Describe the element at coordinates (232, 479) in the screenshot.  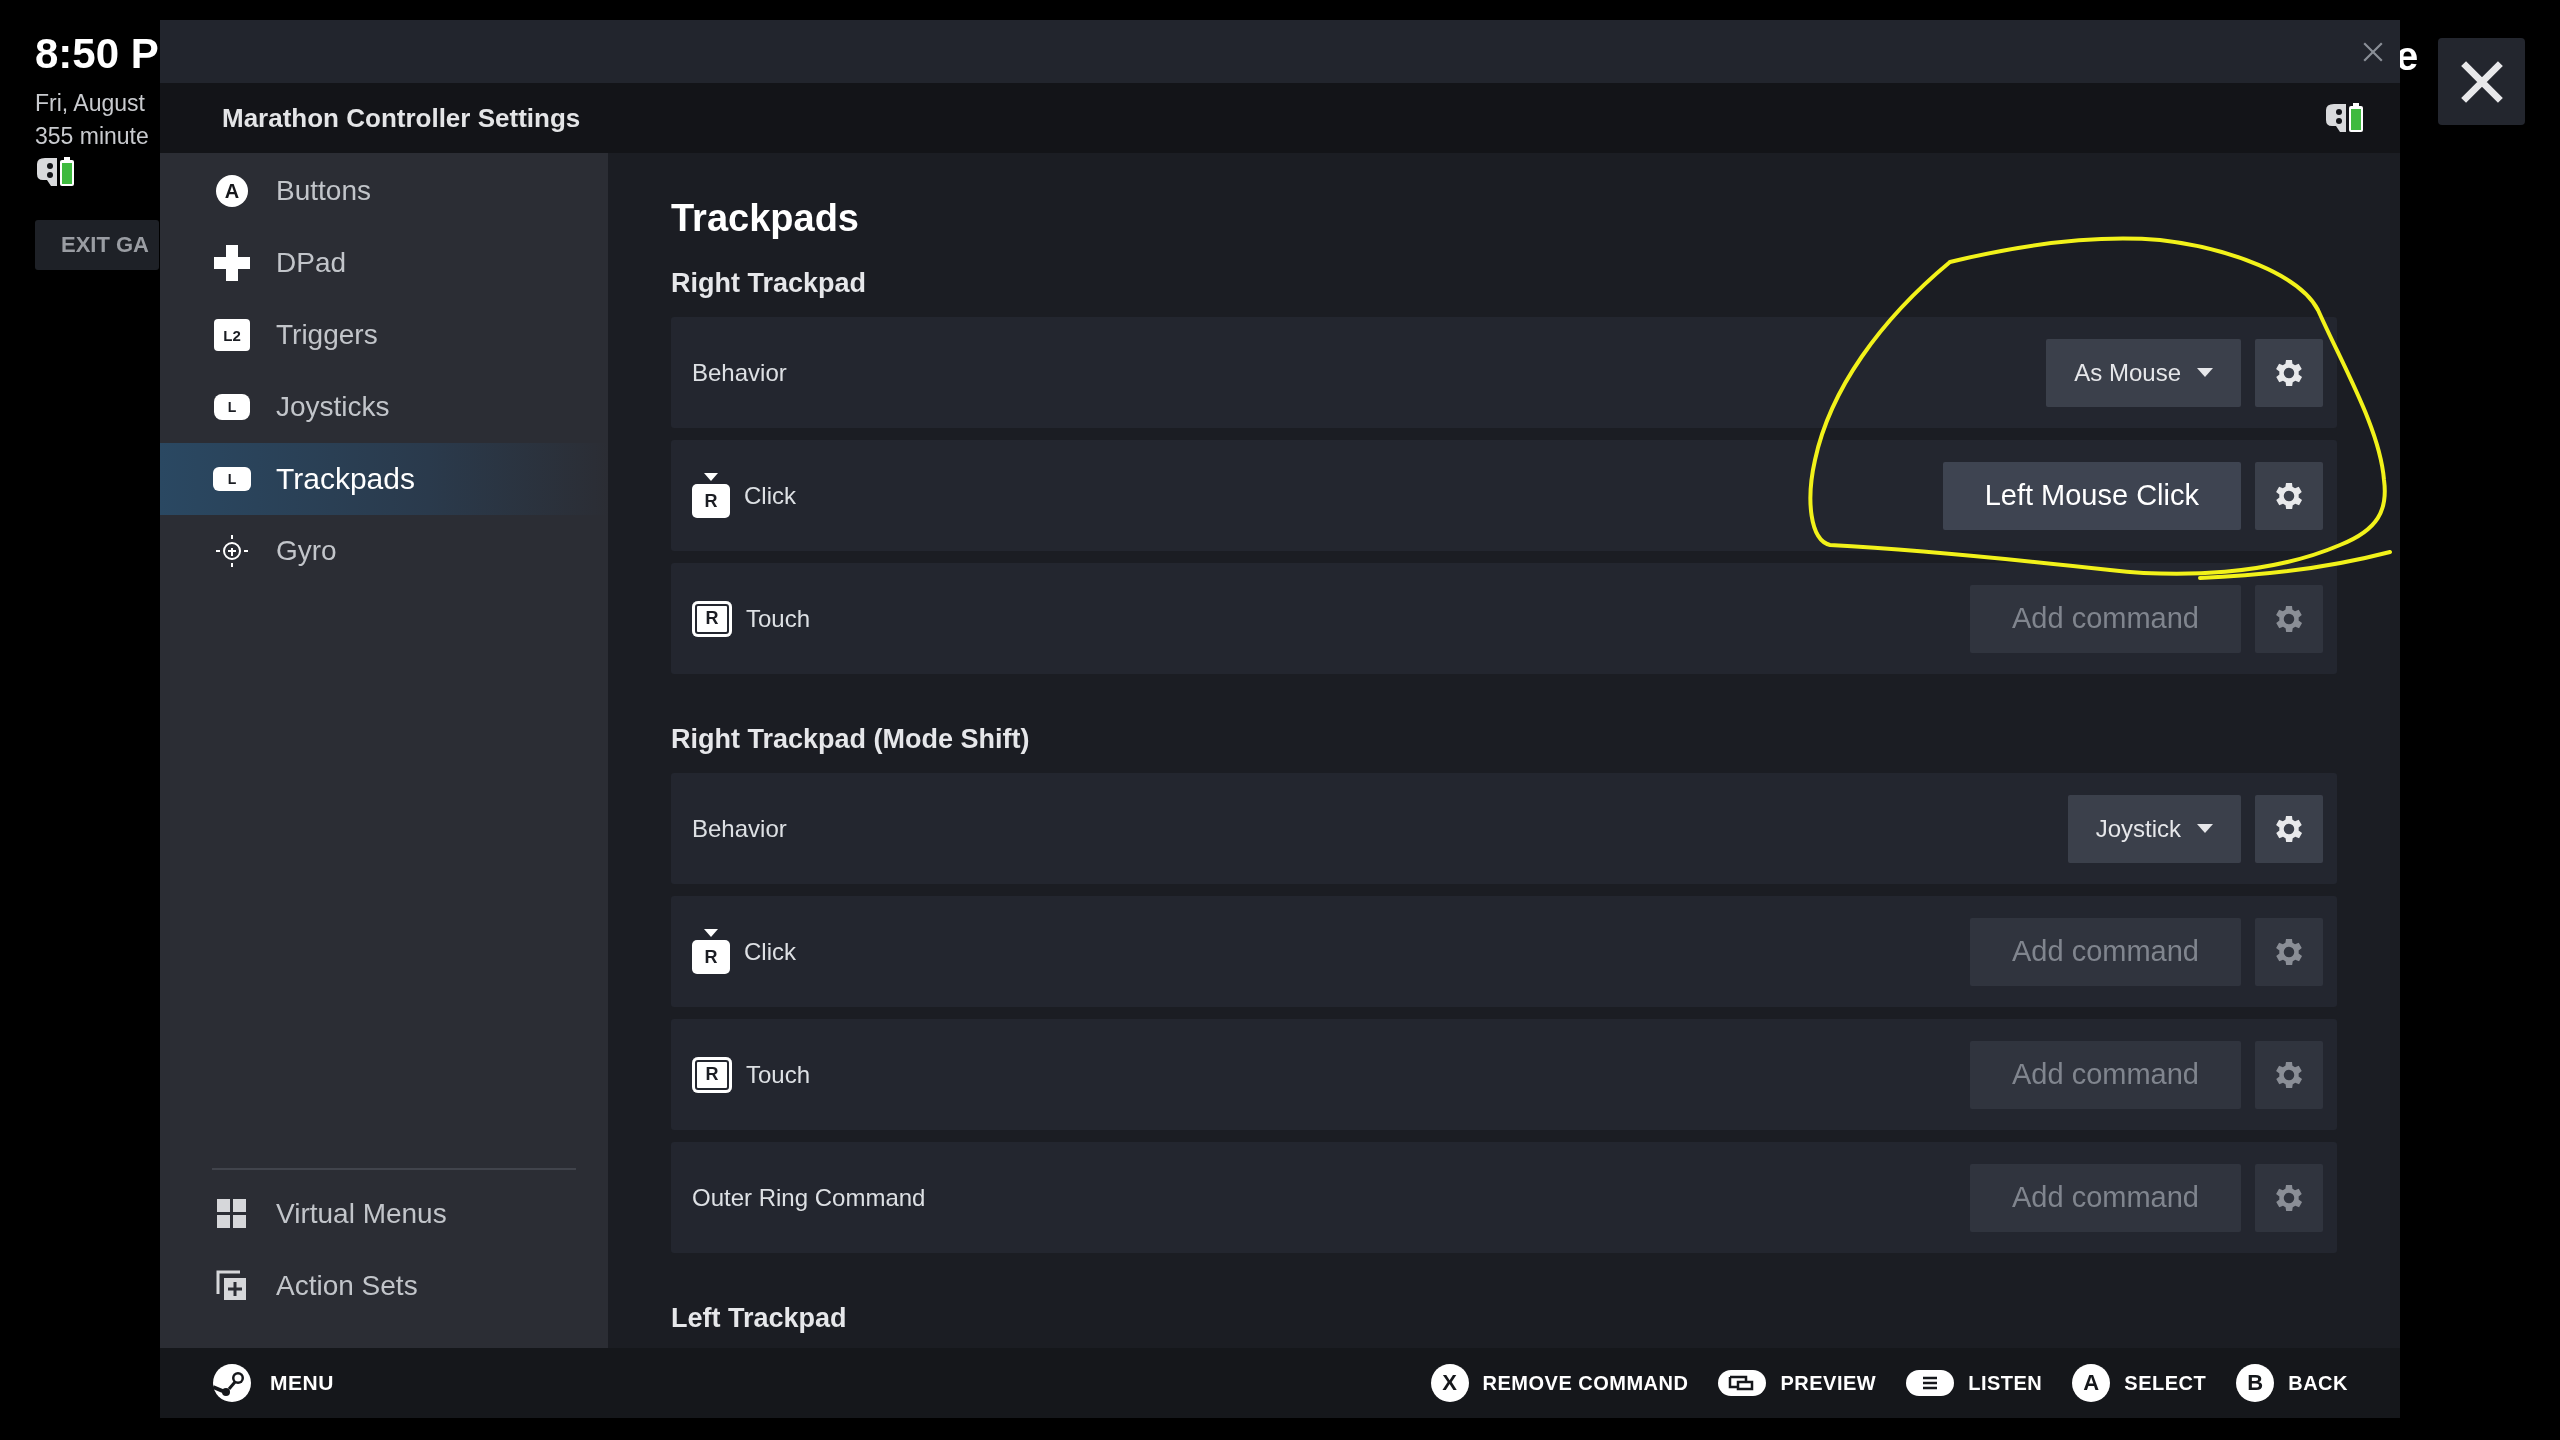
I see `trackpad-icon: L` at that location.